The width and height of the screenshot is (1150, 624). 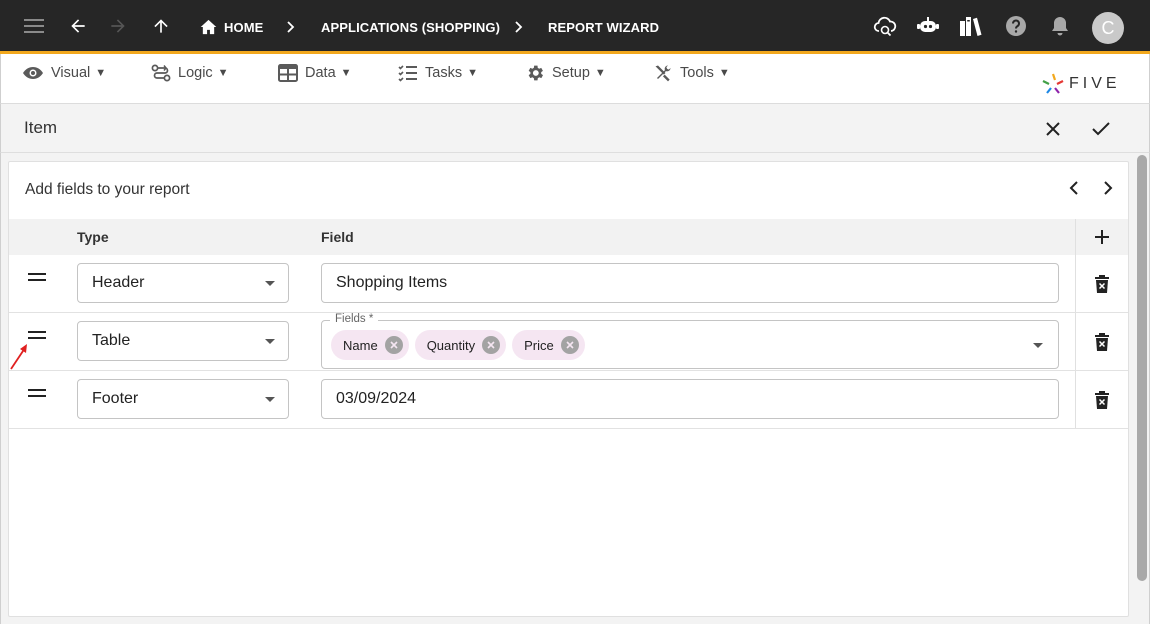 I want to click on close-button, so click(x=1053, y=129).